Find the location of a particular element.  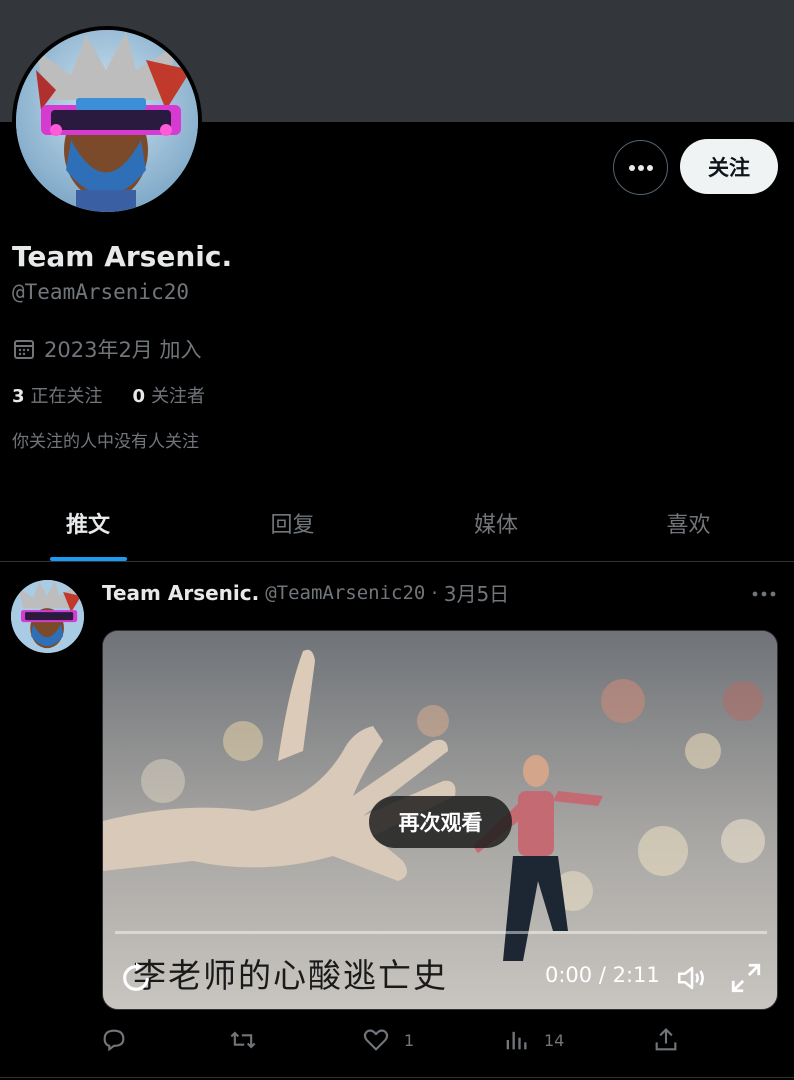

post-author-handle: @TeamArsenic20 is located at coordinates (345, 593).